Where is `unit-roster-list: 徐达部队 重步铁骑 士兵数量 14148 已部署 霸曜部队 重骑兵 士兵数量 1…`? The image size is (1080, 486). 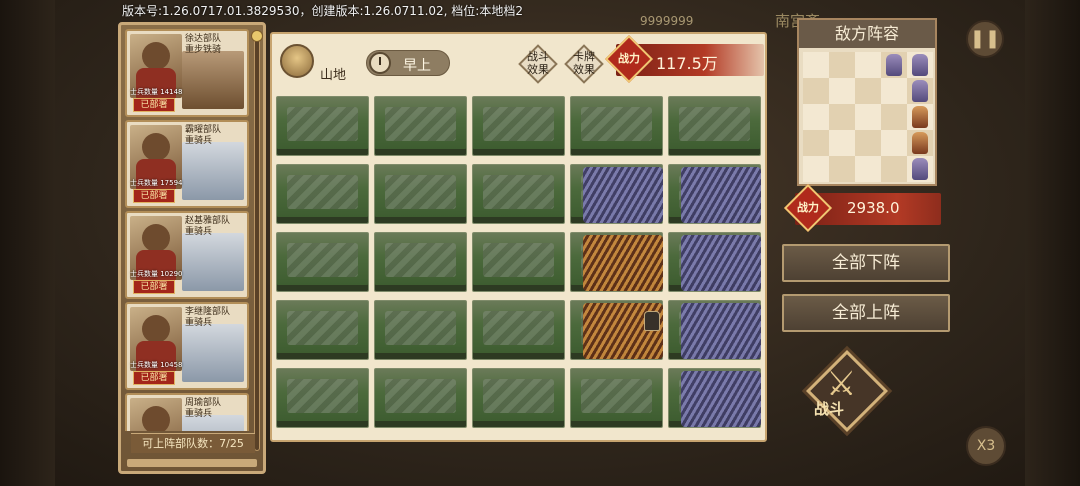 unit-roster-list: 徐达部队 重步铁骑 士兵数量 14148 已部署 霸曜部队 重骑兵 士兵数量 1… is located at coordinates (189, 230).